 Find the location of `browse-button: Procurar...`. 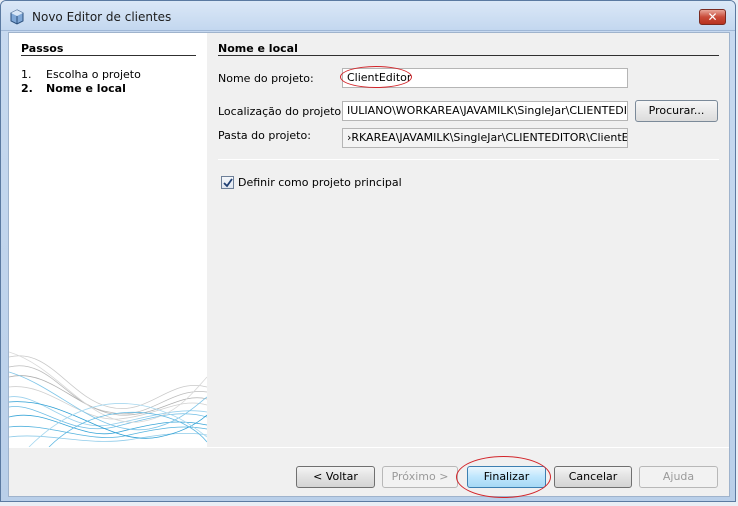

browse-button: Procurar... is located at coordinates (676, 111).